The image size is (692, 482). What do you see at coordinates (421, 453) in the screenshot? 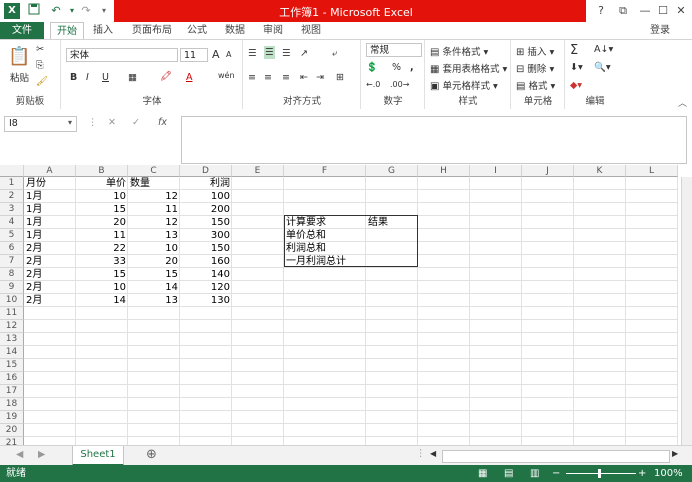
I see `tab-split-icon: ⋮` at bounding box center [421, 453].